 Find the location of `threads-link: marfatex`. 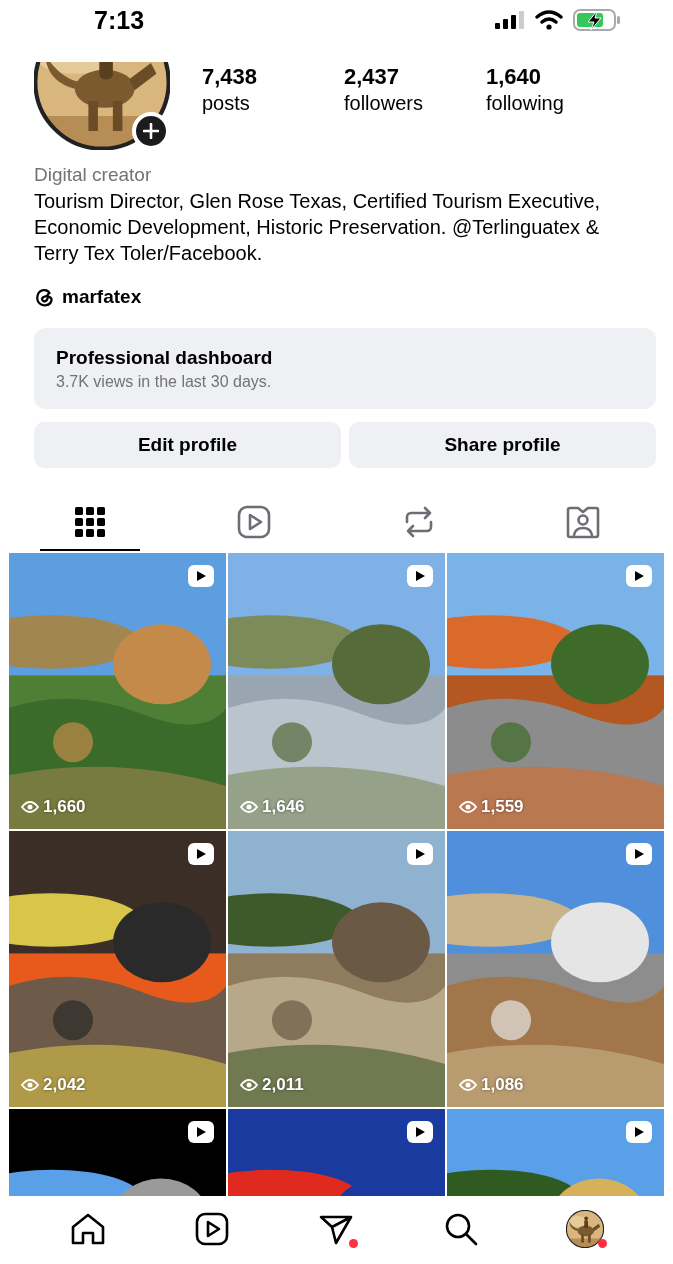

threads-link: marfatex is located at coordinates (88, 297).